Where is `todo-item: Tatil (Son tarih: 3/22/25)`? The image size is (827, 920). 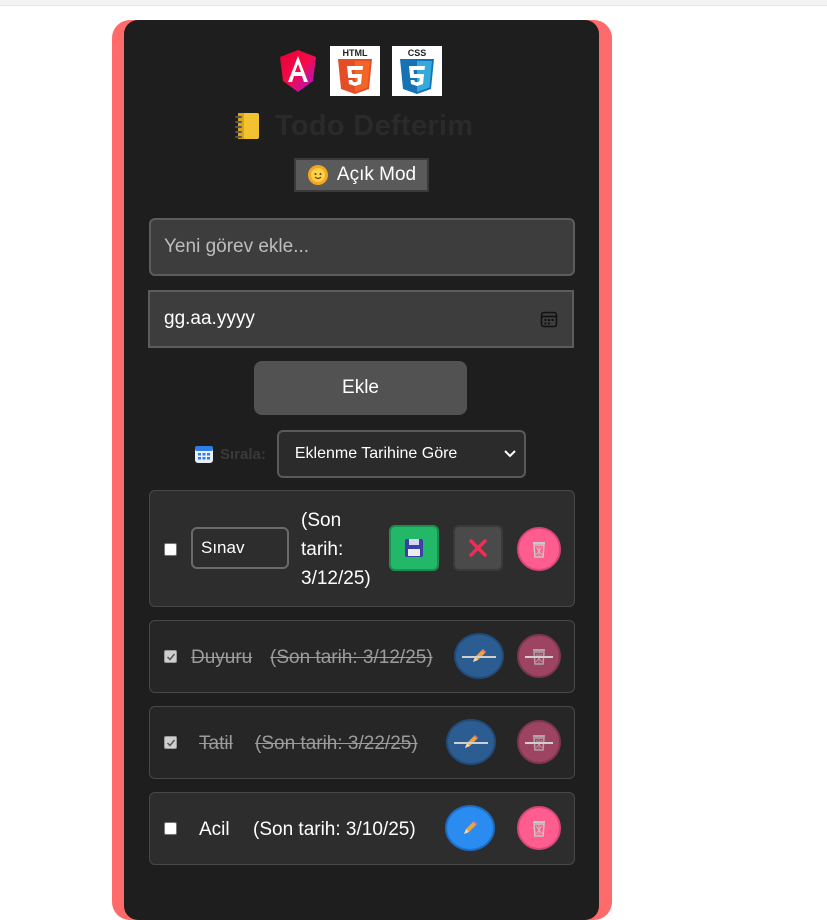
todo-item: Tatil (Son tarih: 3/22/25) is located at coordinates (362, 742).